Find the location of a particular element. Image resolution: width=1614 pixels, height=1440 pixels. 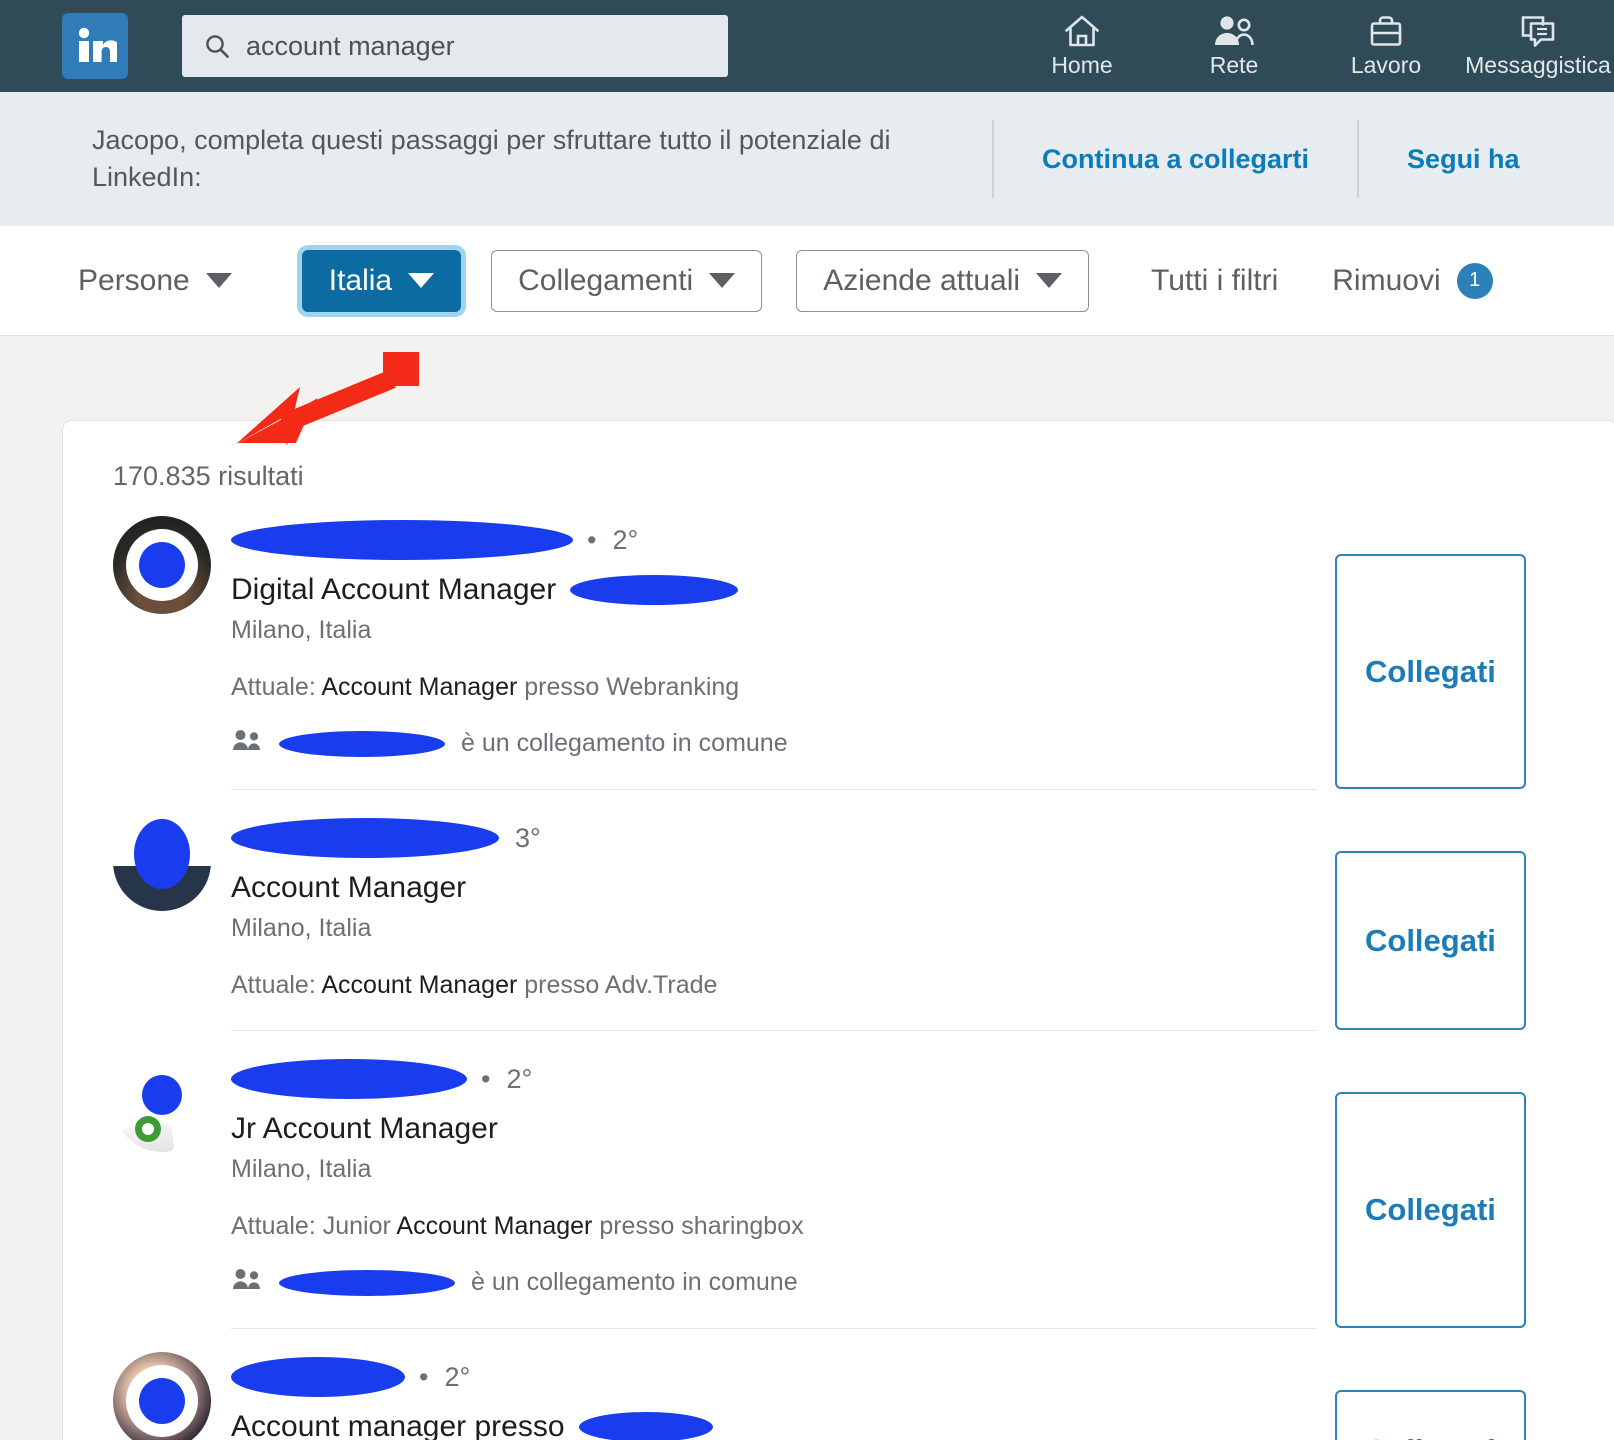

nav-item-lavoro: Lavoro is located at coordinates (1386, 46).